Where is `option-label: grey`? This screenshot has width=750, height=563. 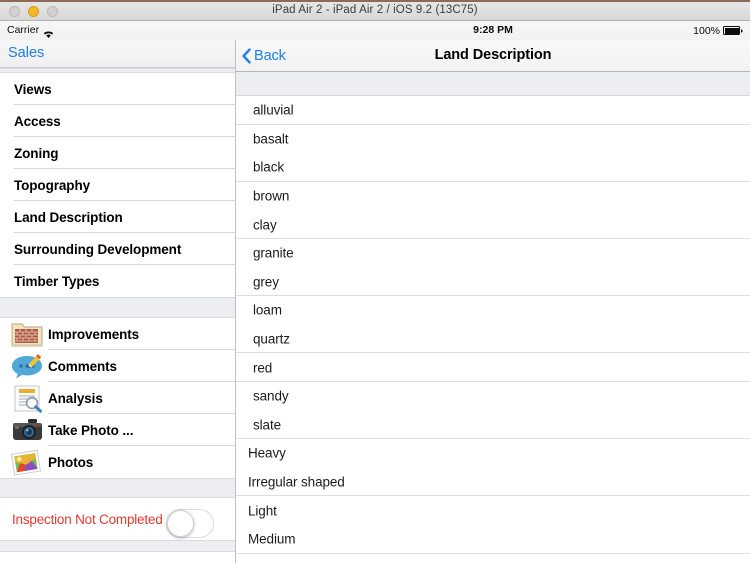
option-label: grey is located at coordinates (266, 282).